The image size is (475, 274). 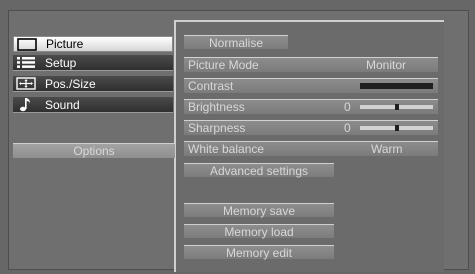 What do you see at coordinates (93, 44) in the screenshot?
I see `sidebar-item-picture: Picture` at bounding box center [93, 44].